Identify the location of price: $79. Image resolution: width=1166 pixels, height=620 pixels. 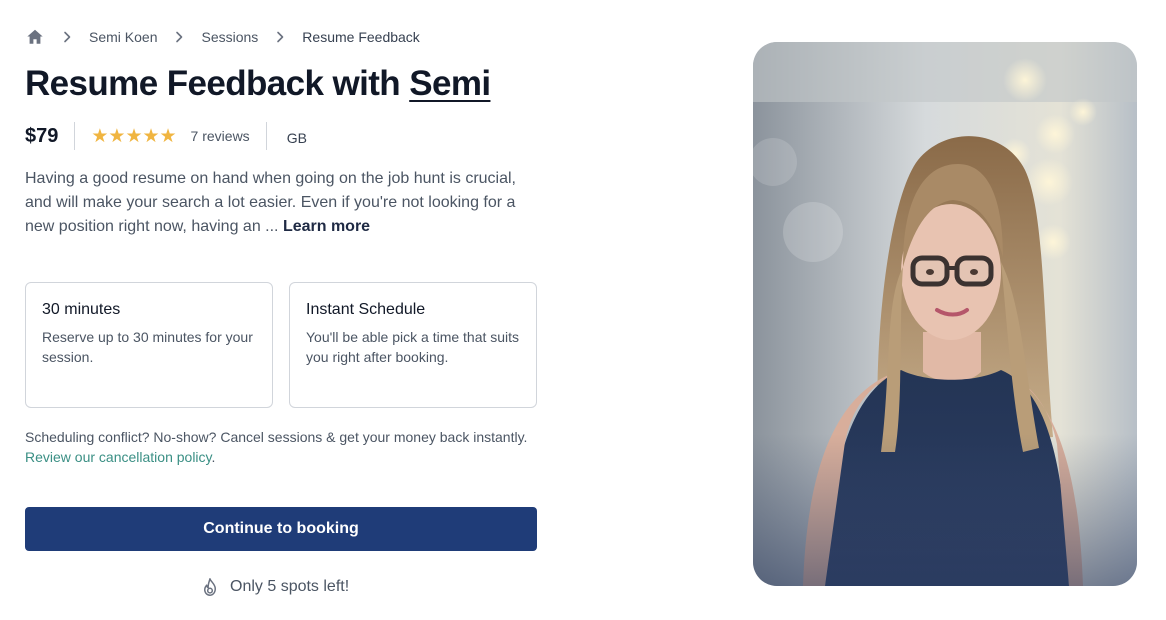
(42, 135).